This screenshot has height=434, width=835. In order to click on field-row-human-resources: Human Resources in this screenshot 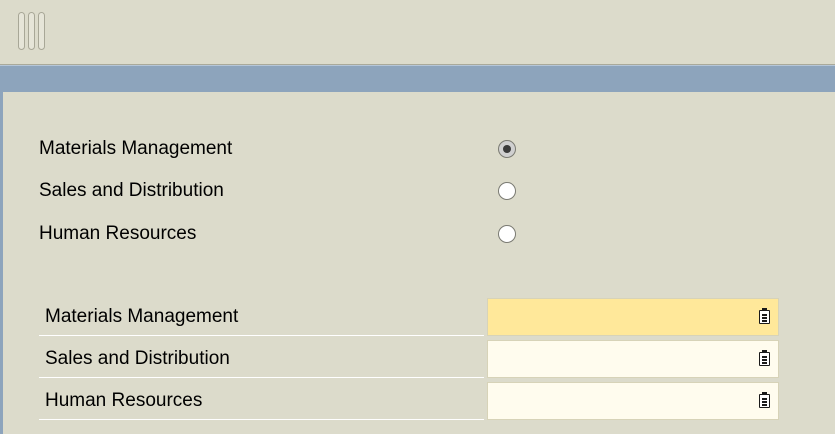, I will do `click(409, 401)`.